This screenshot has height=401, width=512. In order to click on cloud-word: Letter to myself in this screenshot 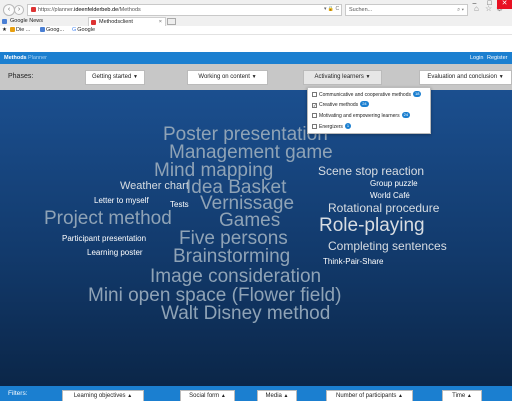, I will do `click(121, 201)`.